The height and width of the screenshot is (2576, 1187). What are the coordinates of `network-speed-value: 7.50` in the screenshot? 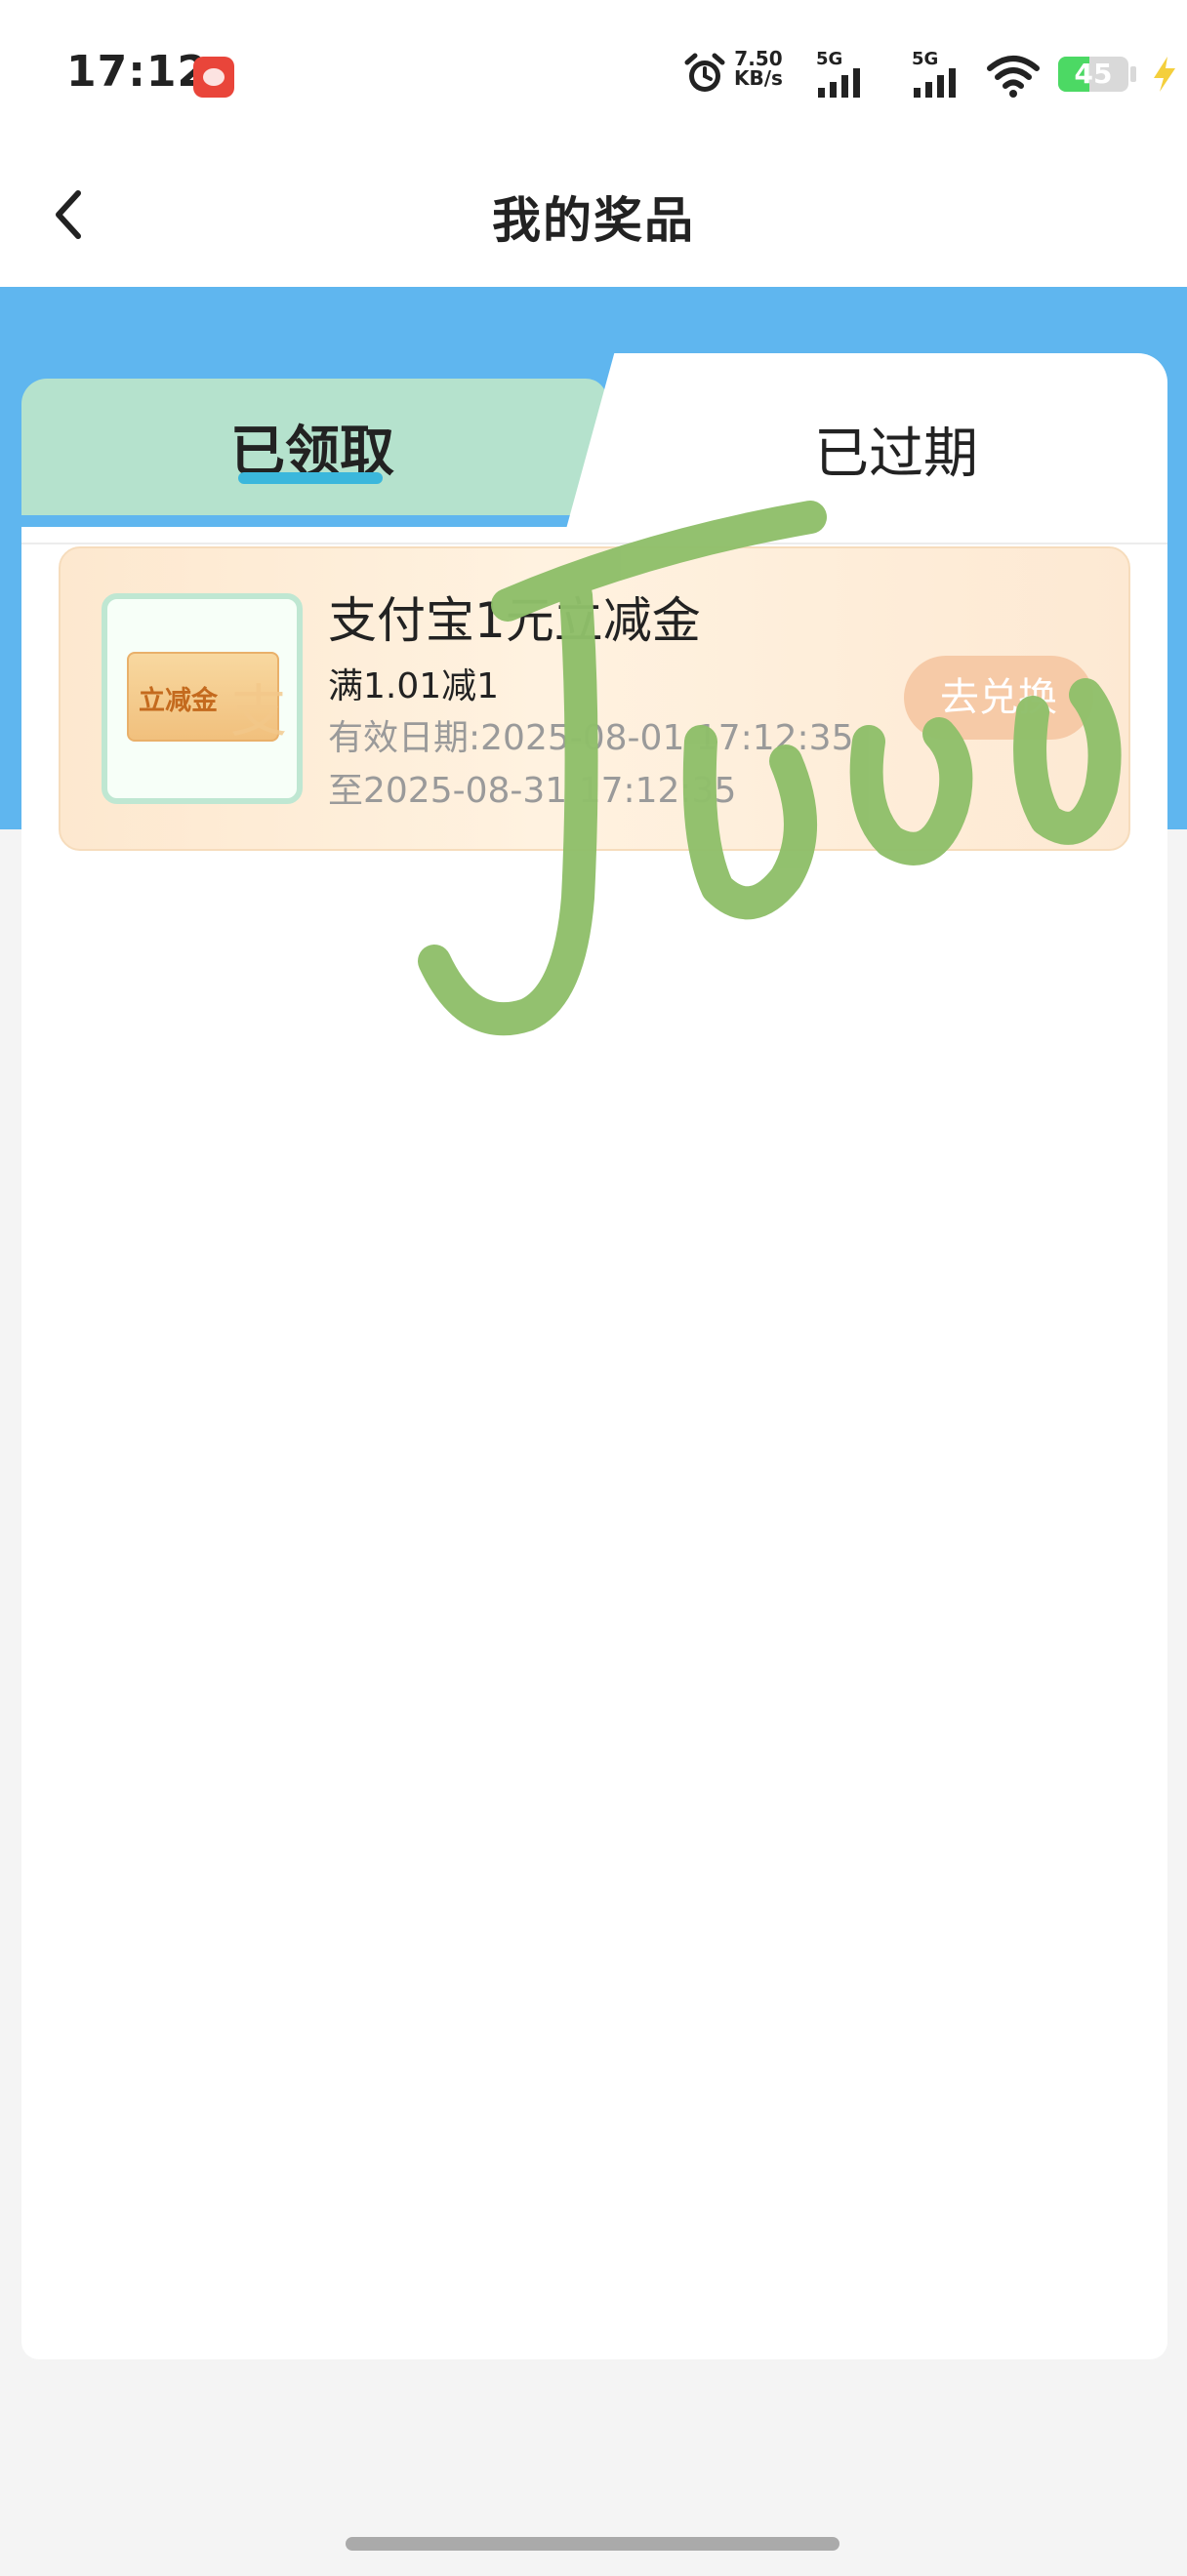 It's located at (758, 58).